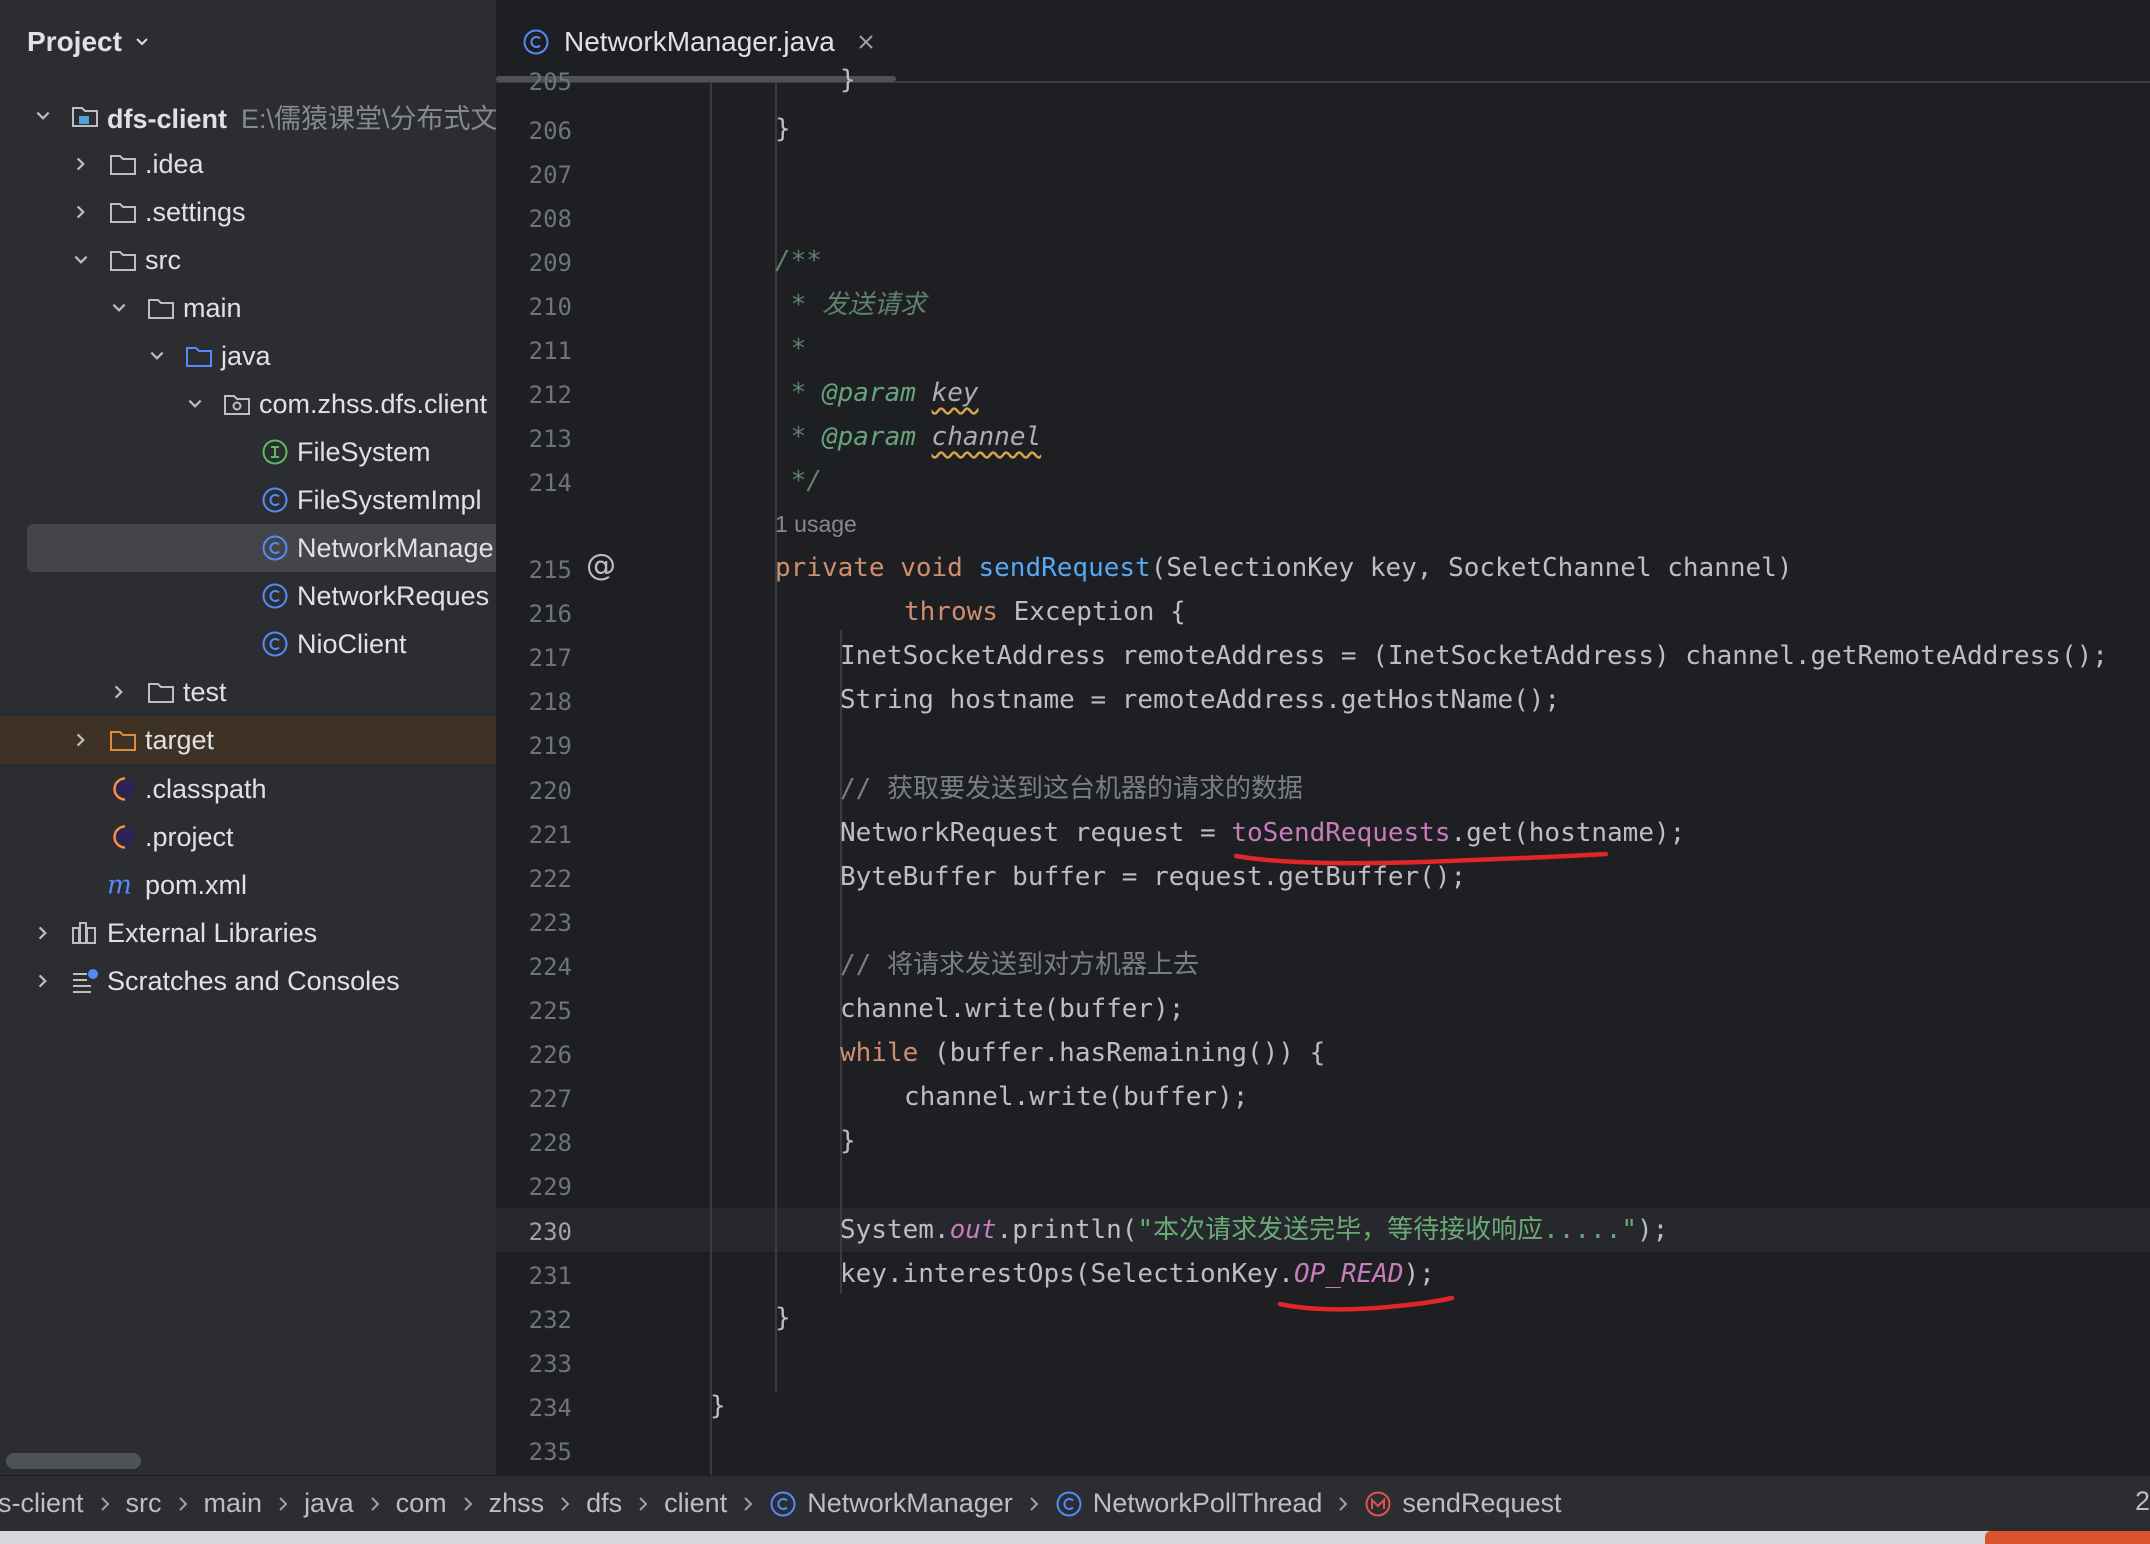 This screenshot has width=2150, height=1544. I want to click on tree-item-package: com.zhss.dfs.client, so click(248, 404).